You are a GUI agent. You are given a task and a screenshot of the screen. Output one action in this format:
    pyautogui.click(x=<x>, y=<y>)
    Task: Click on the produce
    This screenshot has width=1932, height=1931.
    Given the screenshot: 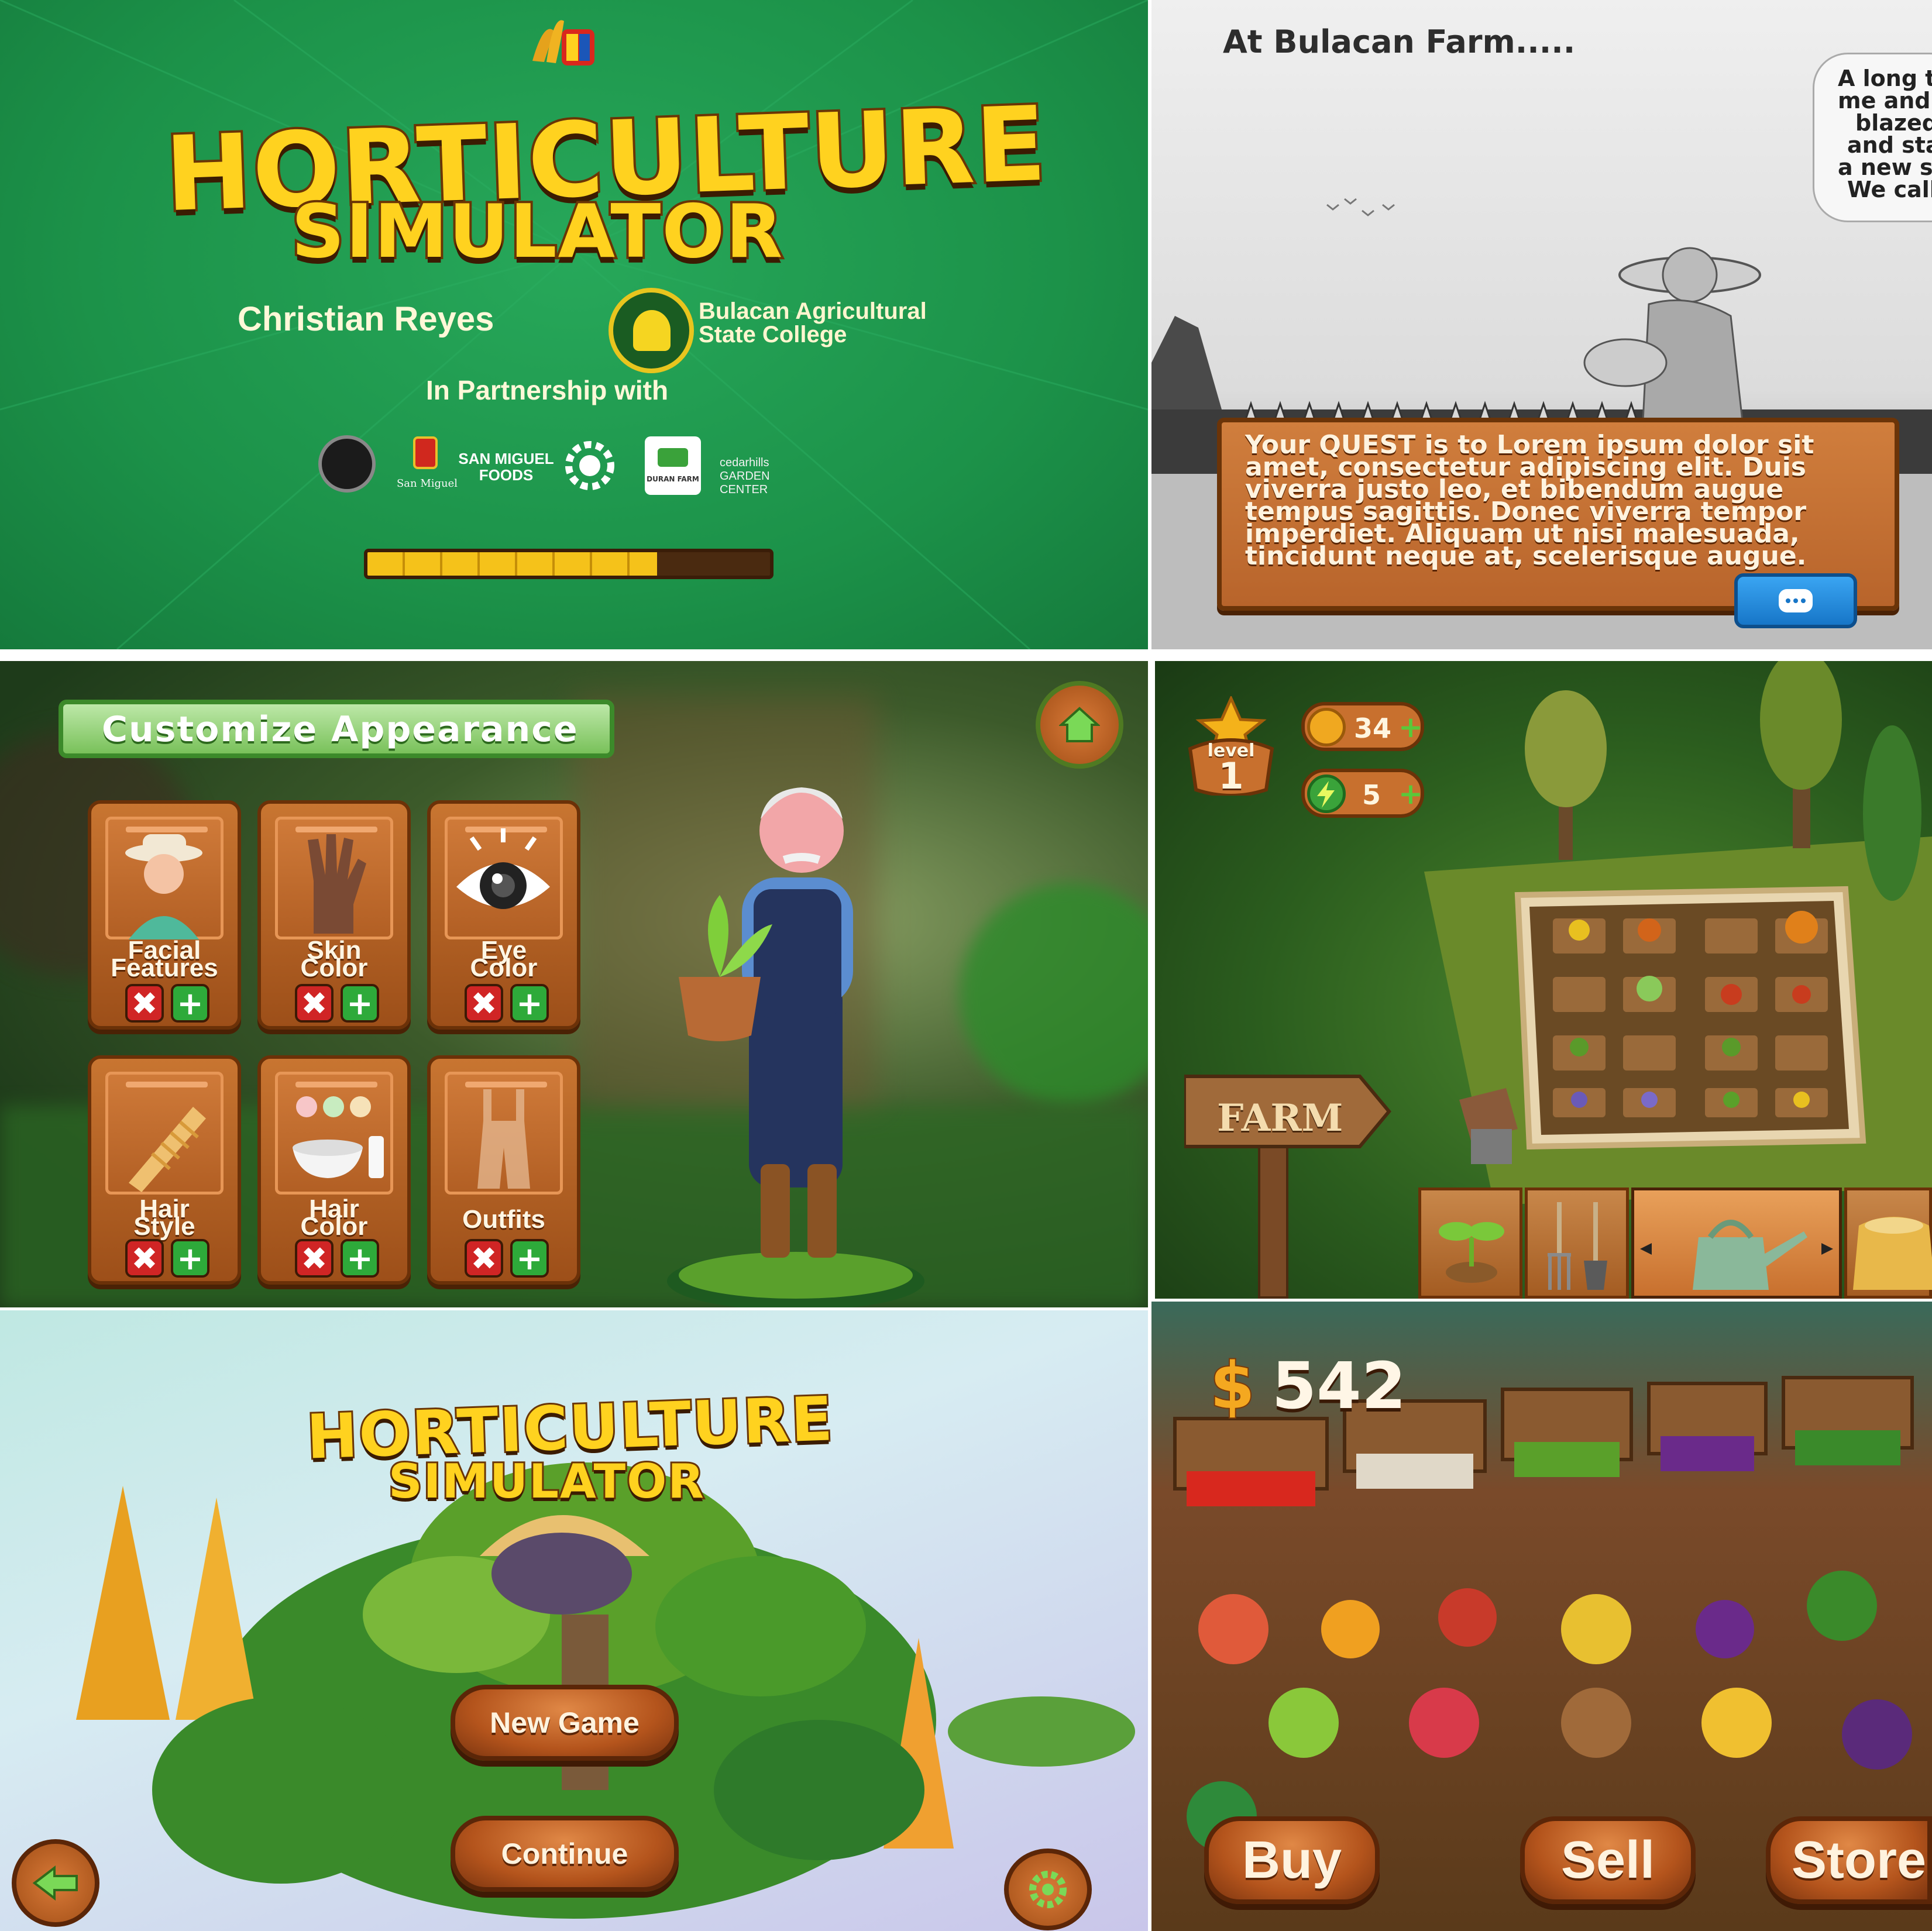 What is the action you would take?
    pyautogui.click(x=1549, y=1640)
    